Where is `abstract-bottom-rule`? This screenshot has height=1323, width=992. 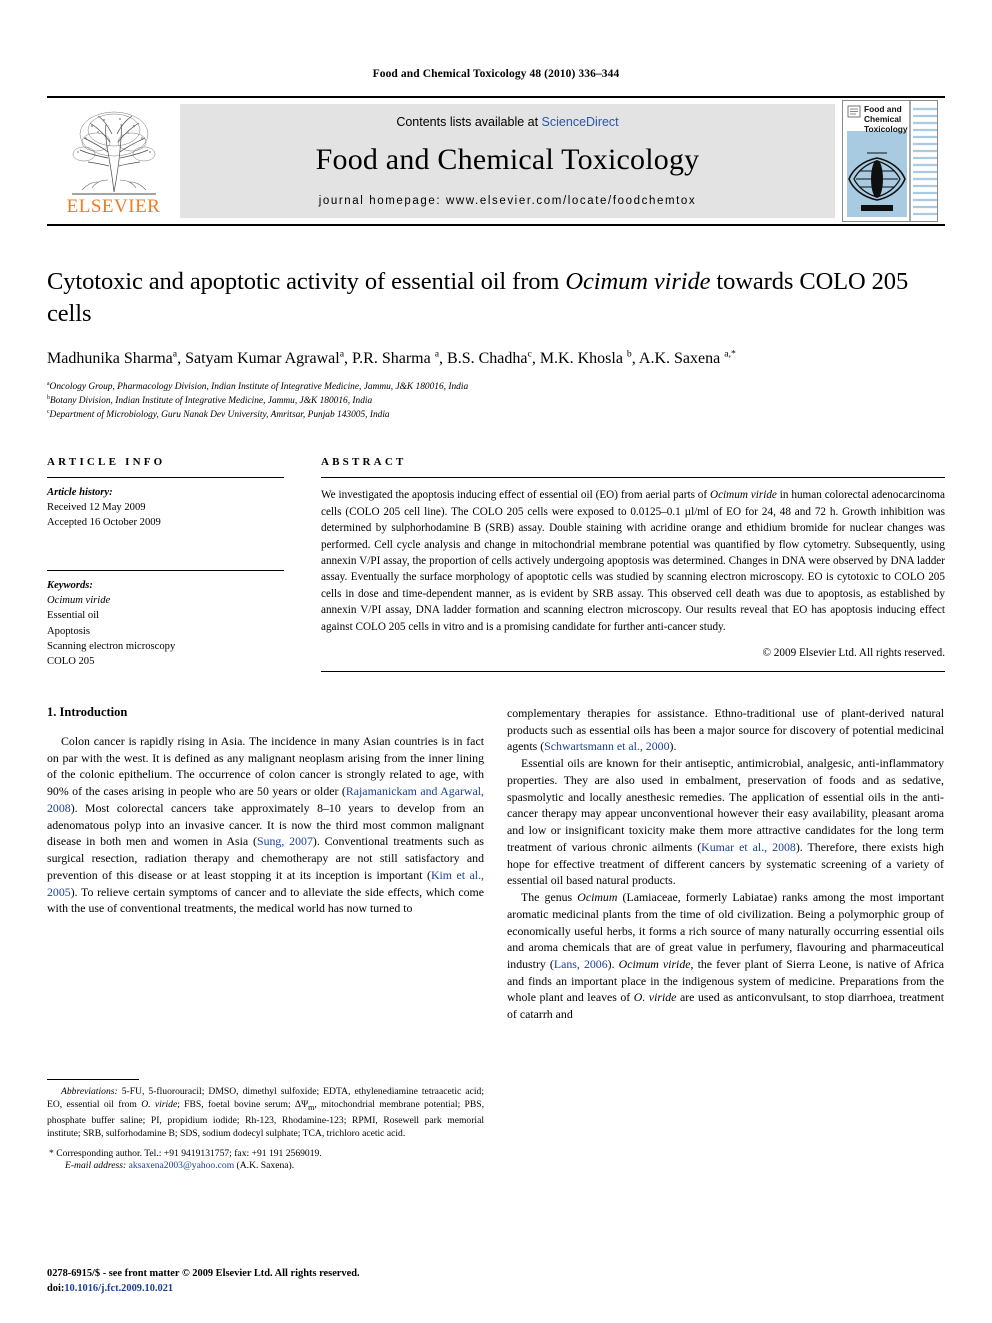 abstract-bottom-rule is located at coordinates (633, 671).